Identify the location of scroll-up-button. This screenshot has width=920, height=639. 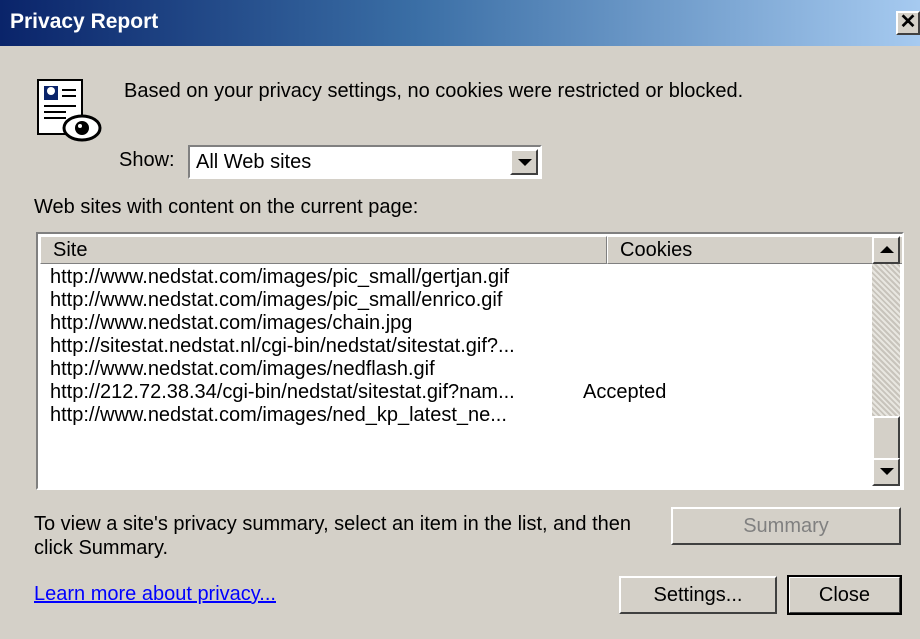
(886, 250).